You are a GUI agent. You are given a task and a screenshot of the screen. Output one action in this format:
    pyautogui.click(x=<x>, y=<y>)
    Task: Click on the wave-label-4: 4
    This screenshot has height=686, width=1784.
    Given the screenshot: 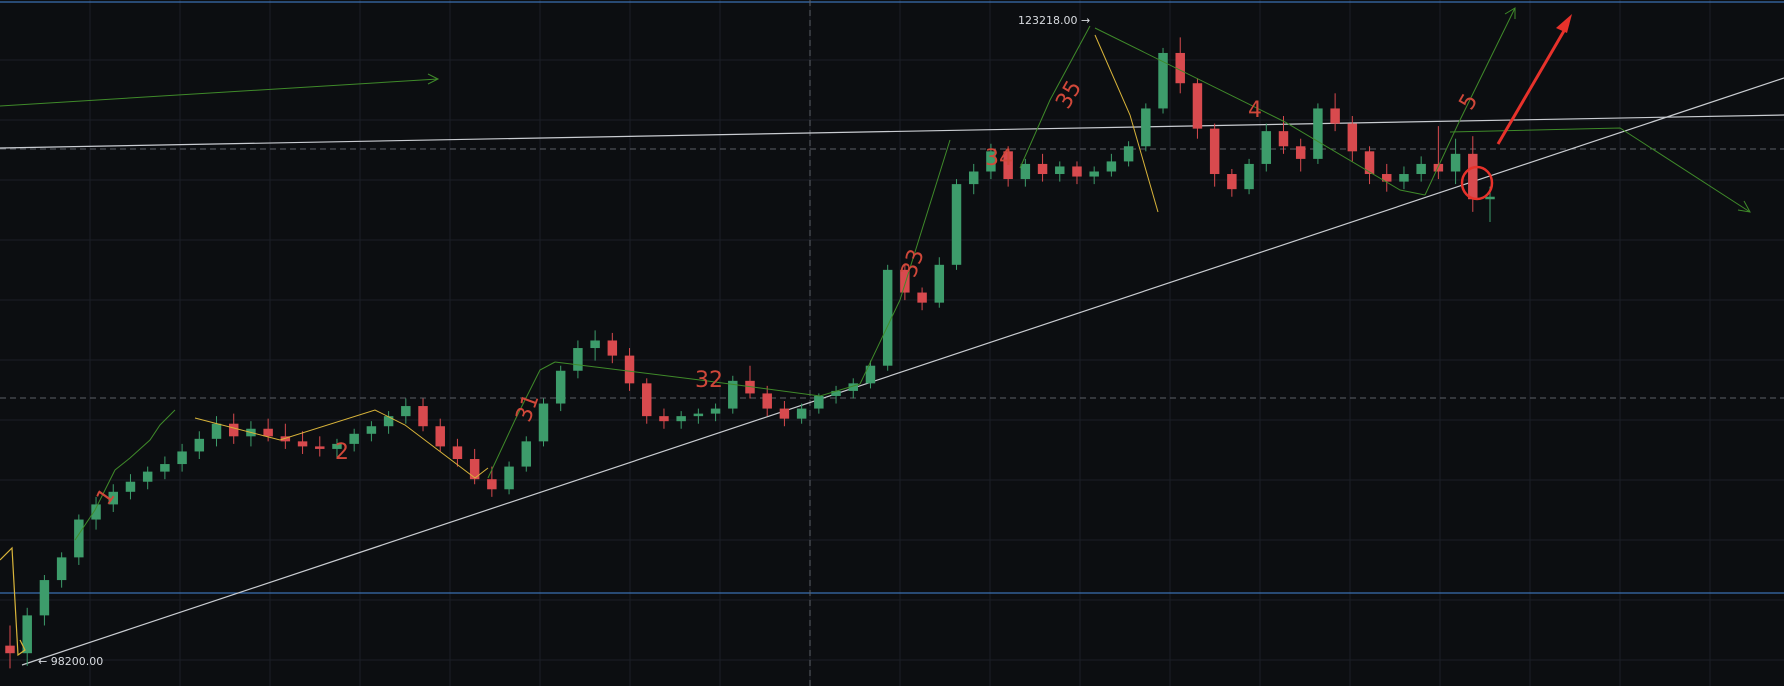 What is the action you would take?
    pyautogui.click(x=1255, y=110)
    